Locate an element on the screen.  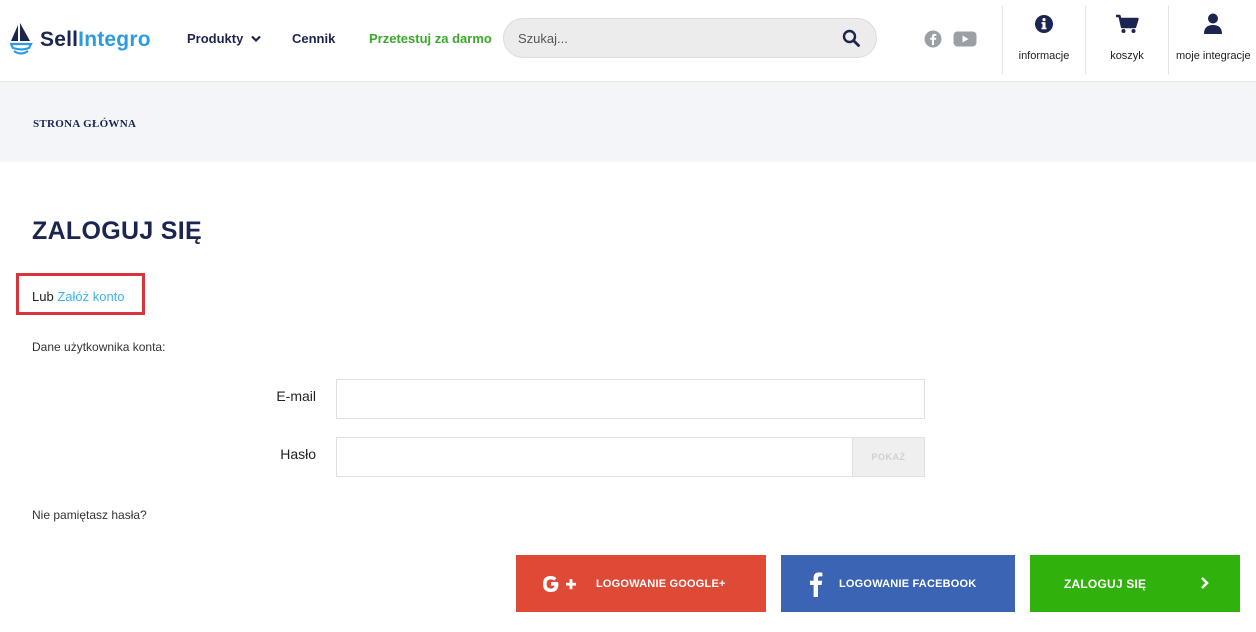
search-input is located at coordinates (668, 38).